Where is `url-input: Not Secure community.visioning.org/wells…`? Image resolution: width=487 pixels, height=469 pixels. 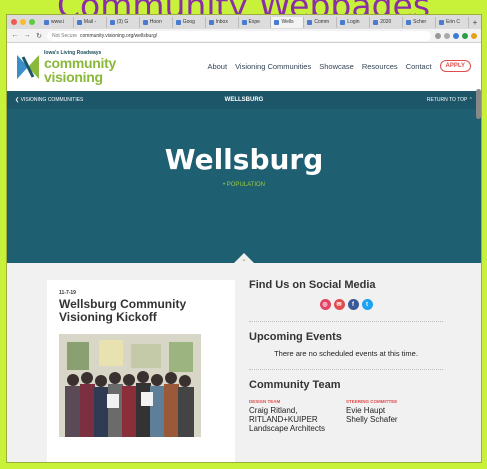 url-input: Not Secure community.visioning.org/wells… is located at coordinates (239, 35).